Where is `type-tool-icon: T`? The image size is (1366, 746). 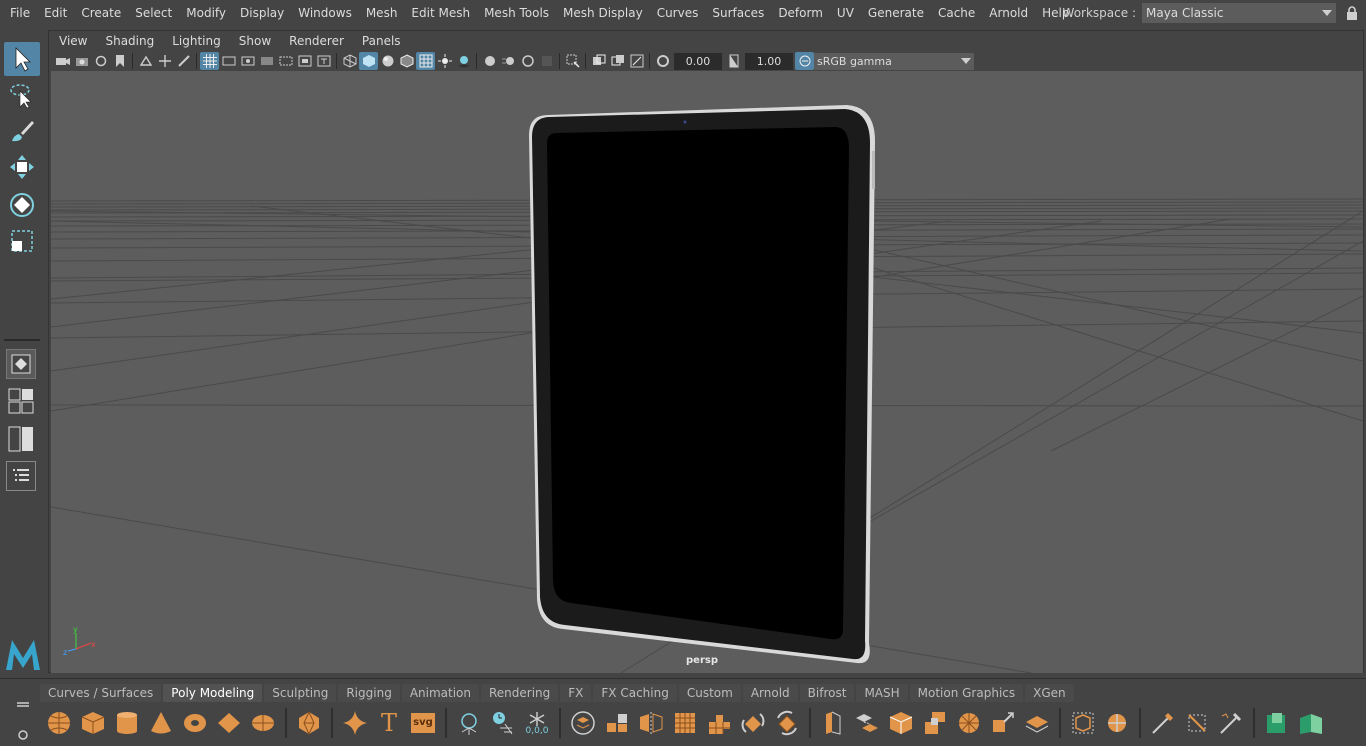 type-tool-icon: T is located at coordinates (389, 723).